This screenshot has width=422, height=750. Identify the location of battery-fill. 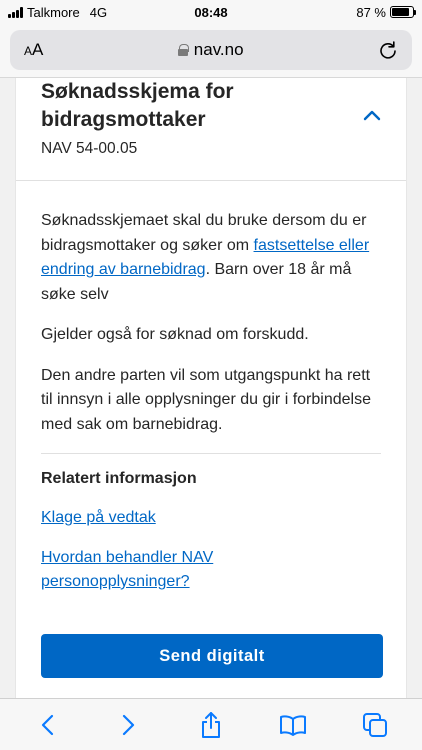
(401, 12).